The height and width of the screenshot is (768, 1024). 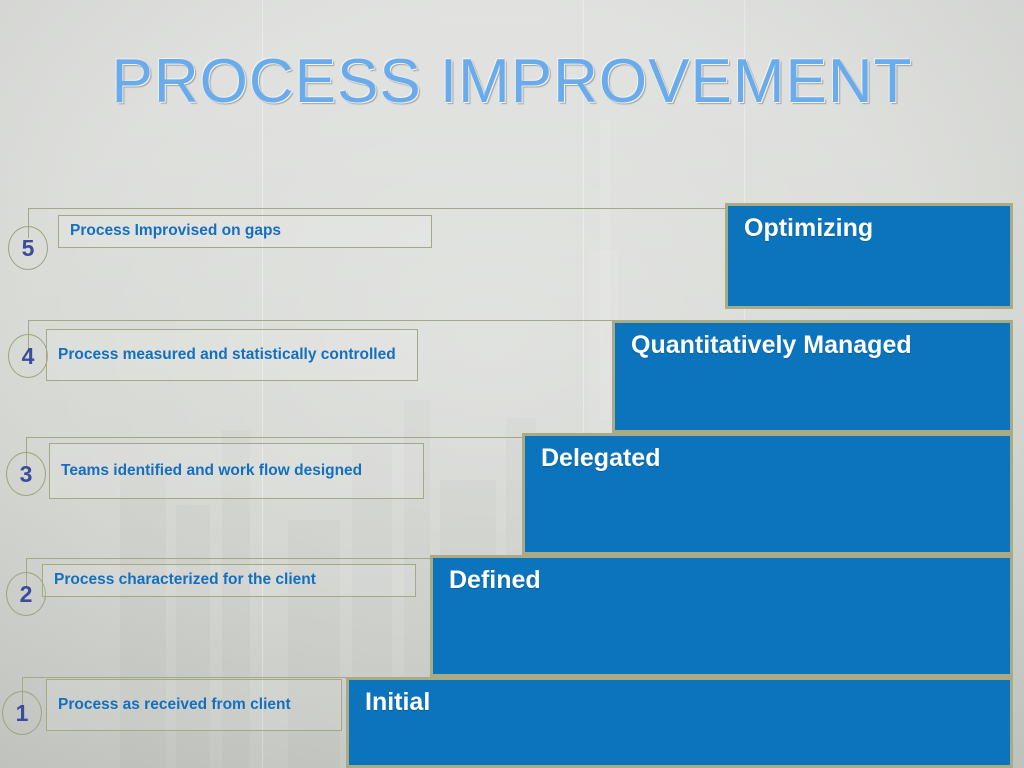 I want to click on callout-text-1: Process as received from client, so click(x=174, y=704).